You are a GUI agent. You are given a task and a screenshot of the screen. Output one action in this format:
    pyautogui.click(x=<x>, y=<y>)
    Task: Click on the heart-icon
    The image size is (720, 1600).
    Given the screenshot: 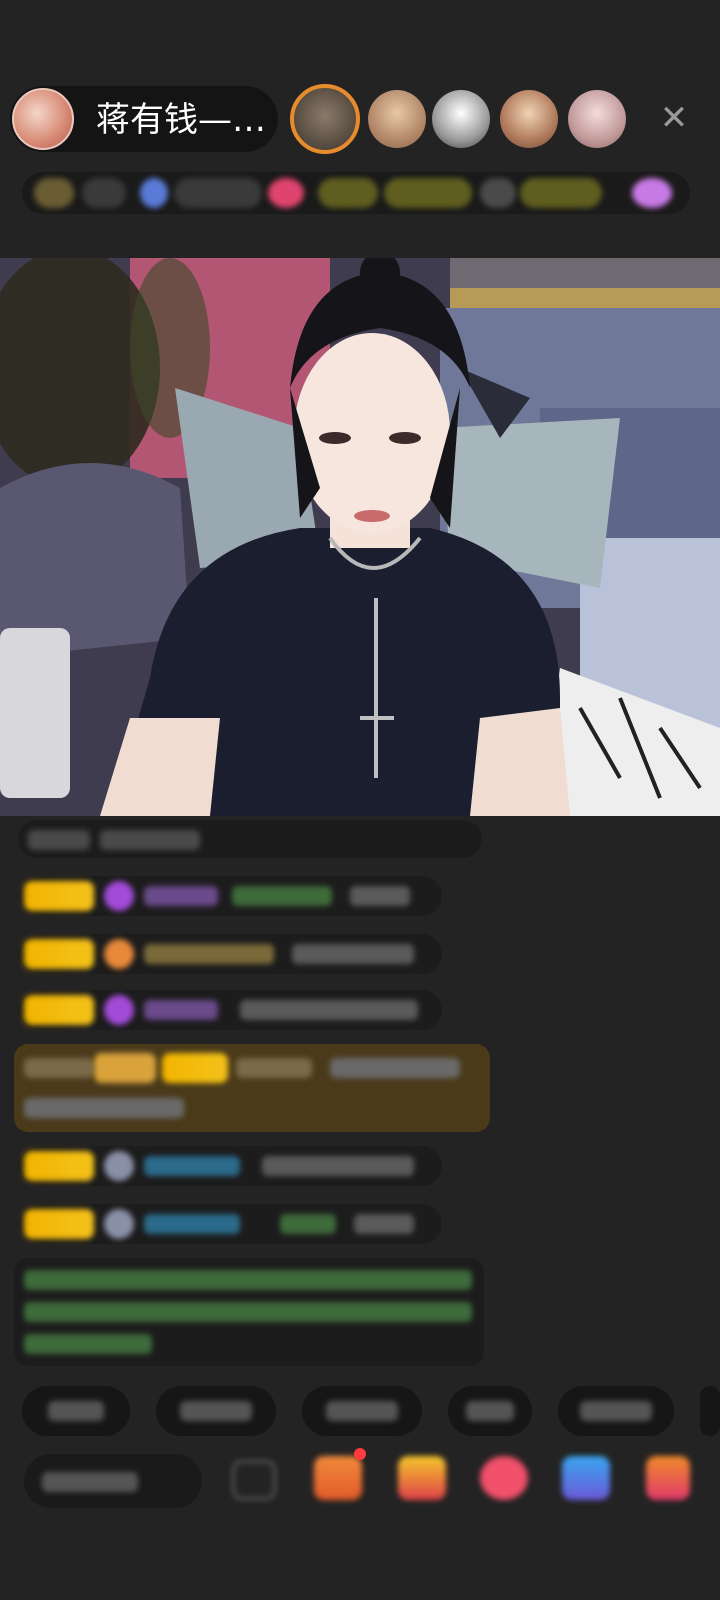 What is the action you would take?
    pyautogui.click(x=286, y=193)
    